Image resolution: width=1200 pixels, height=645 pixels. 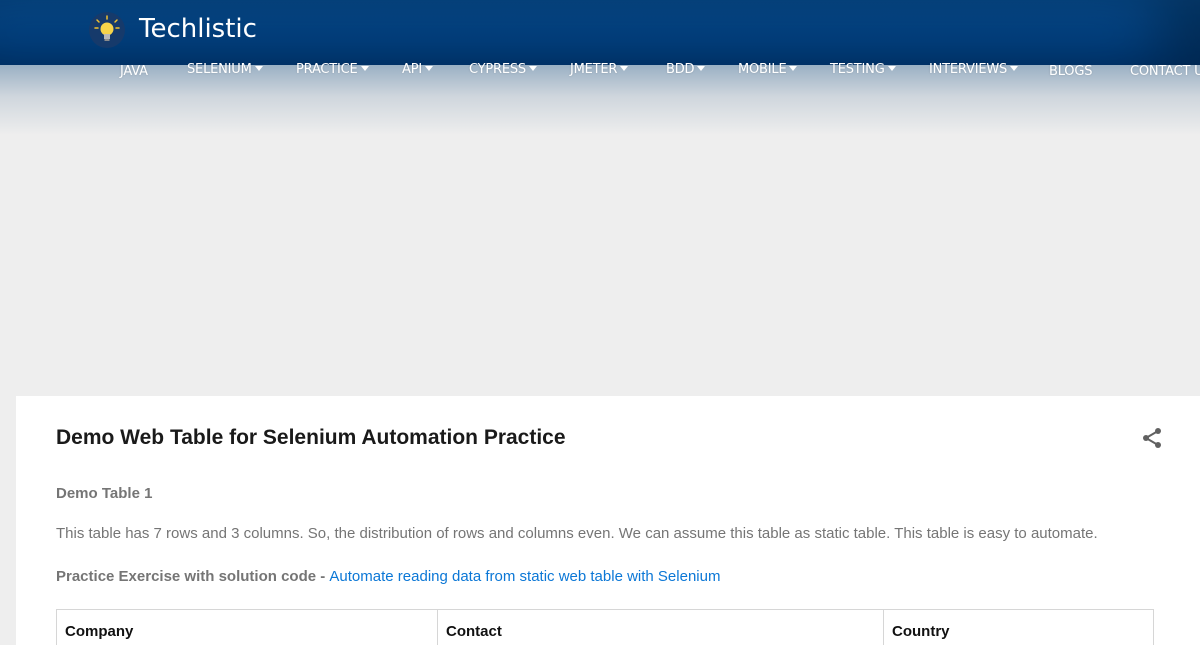 What do you see at coordinates (857, 69) in the screenshot?
I see `nav-item-label: TESTING` at bounding box center [857, 69].